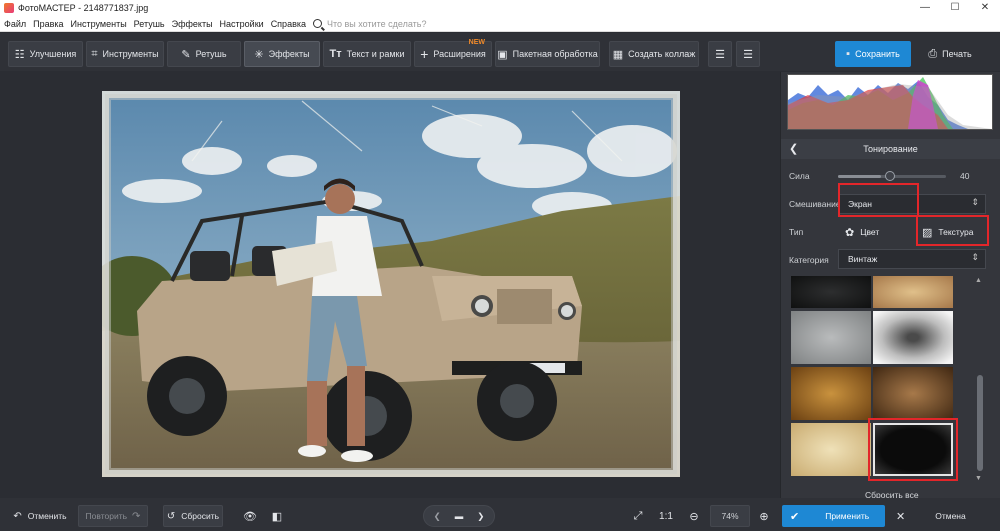  I want to click on reset-button: ↺ Сбросить, so click(193, 516).